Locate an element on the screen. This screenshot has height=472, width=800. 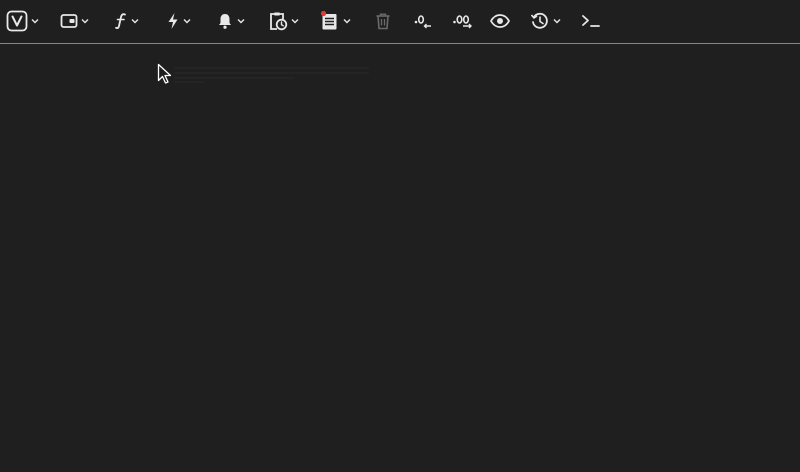
vue-logo-icon is located at coordinates (17, 21).